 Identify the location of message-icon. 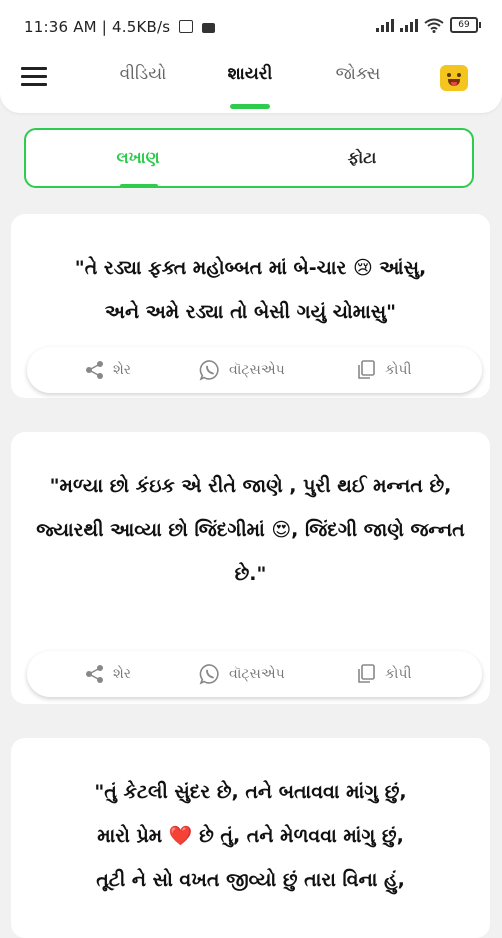
(209, 28).